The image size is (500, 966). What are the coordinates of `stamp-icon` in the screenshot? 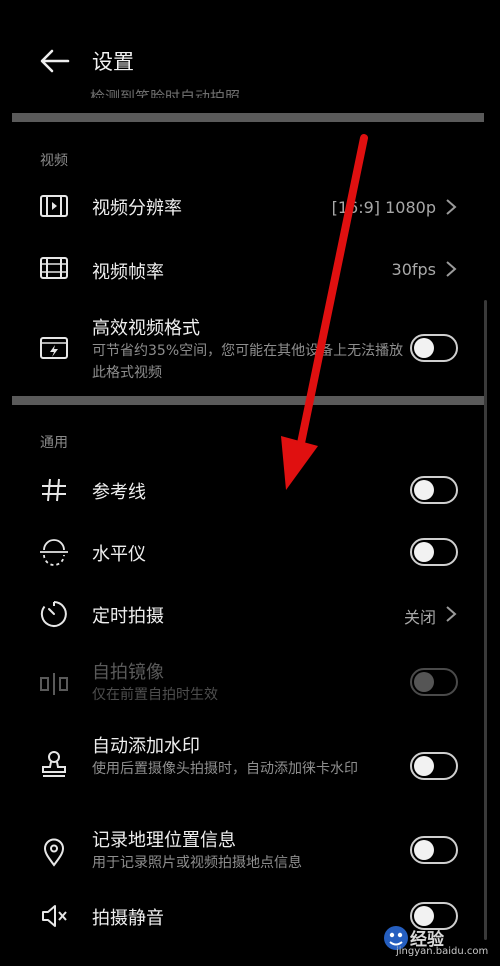 It's located at (54, 764).